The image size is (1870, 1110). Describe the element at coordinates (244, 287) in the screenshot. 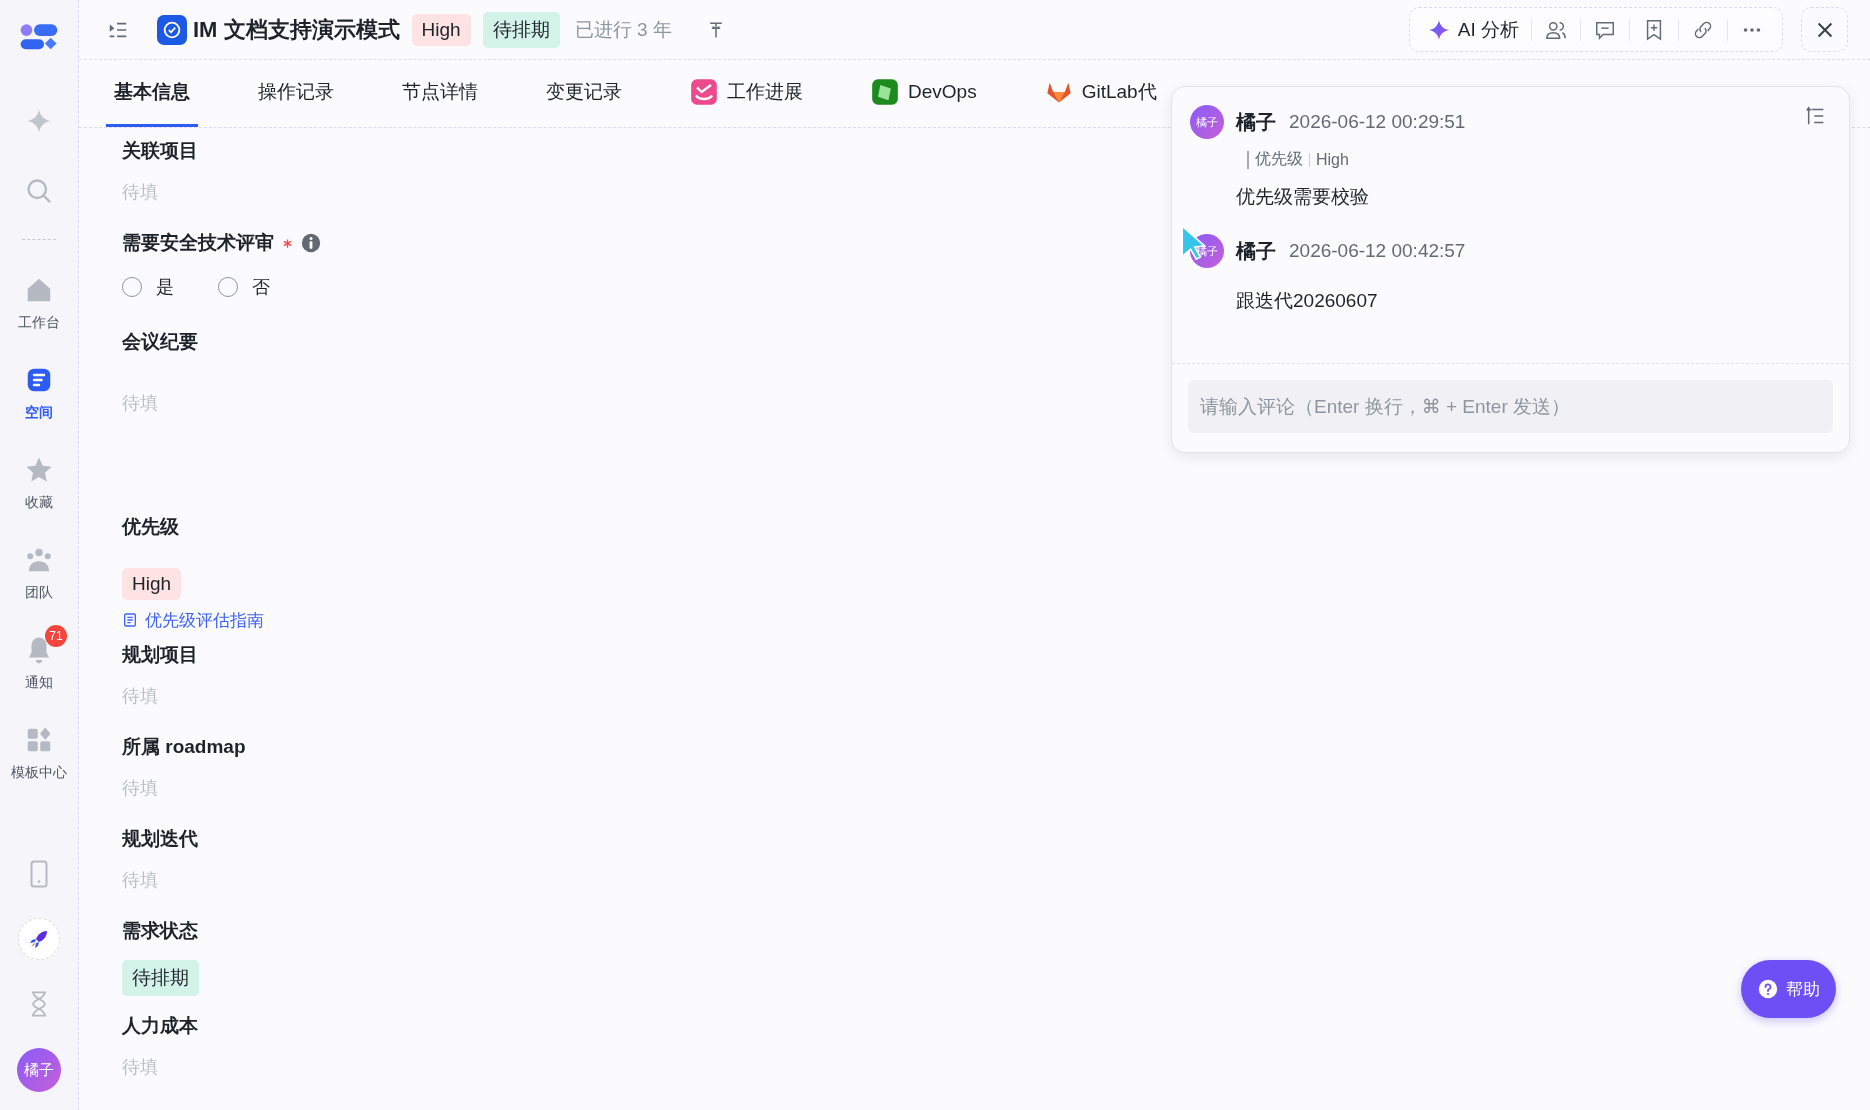

I see `radio-option: 否` at that location.